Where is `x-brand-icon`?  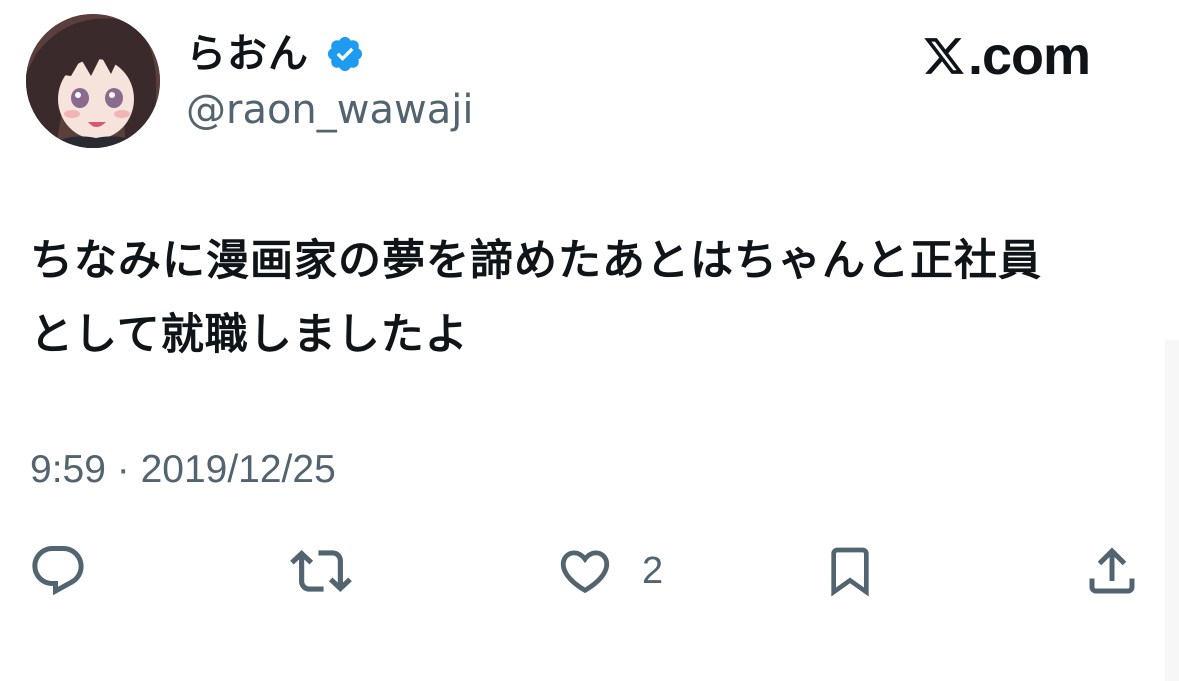 x-brand-icon is located at coordinates (944, 56).